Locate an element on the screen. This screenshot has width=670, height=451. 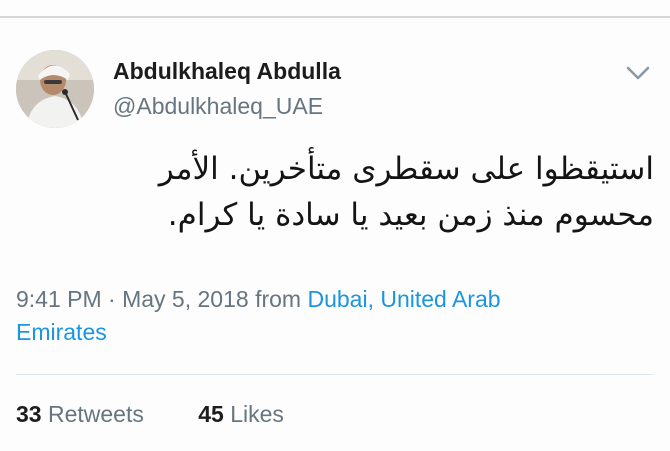
avatar is located at coordinates (55, 89).